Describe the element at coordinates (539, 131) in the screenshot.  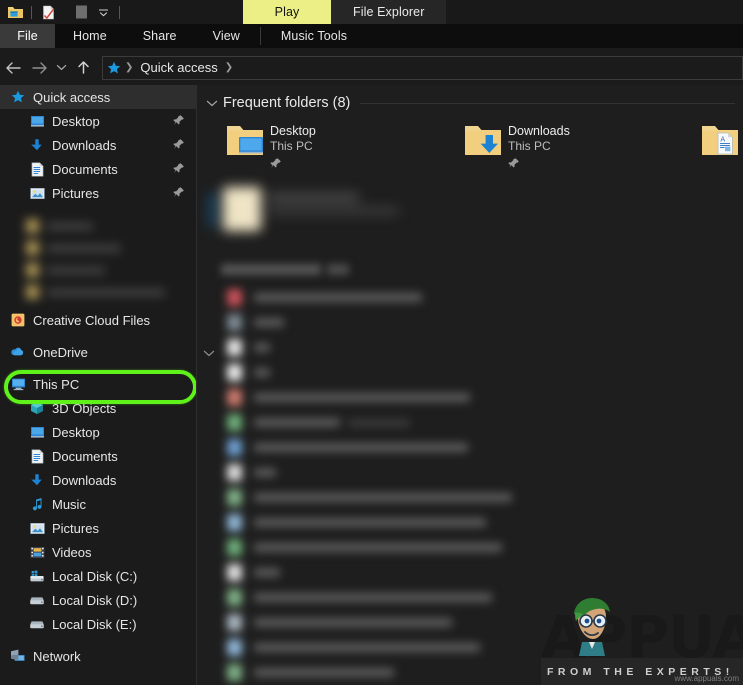
I see `folder-name: Downloads` at that location.